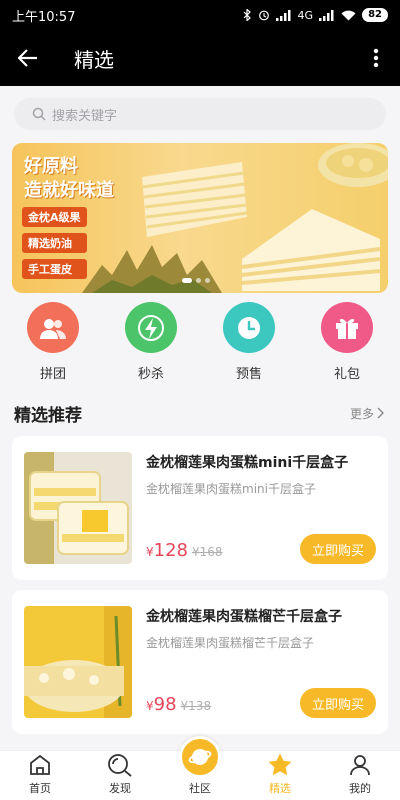  I want to click on price-row: ¥98 ¥138, so click(178, 704).